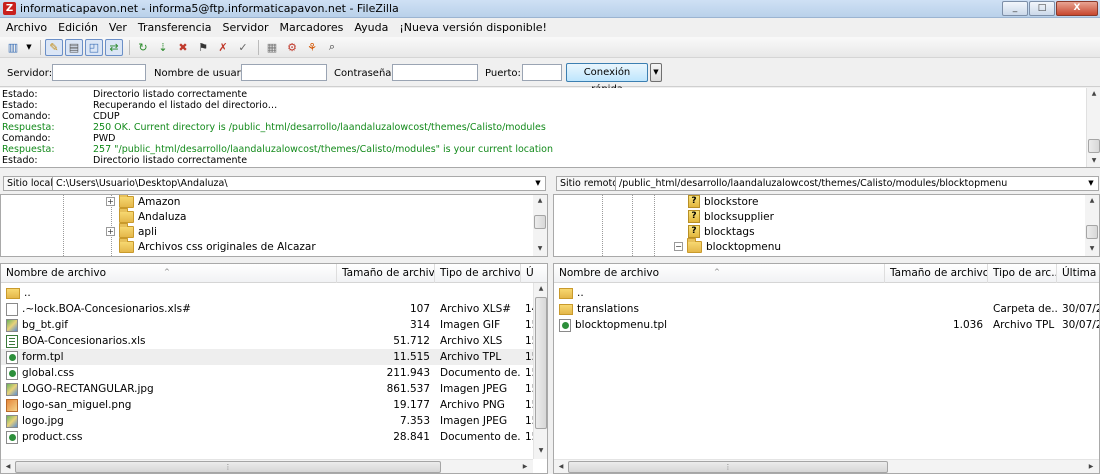 The width and height of the screenshot is (1100, 474). Describe the element at coordinates (243, 47) in the screenshot. I see `cancel-icon: ✓` at that location.